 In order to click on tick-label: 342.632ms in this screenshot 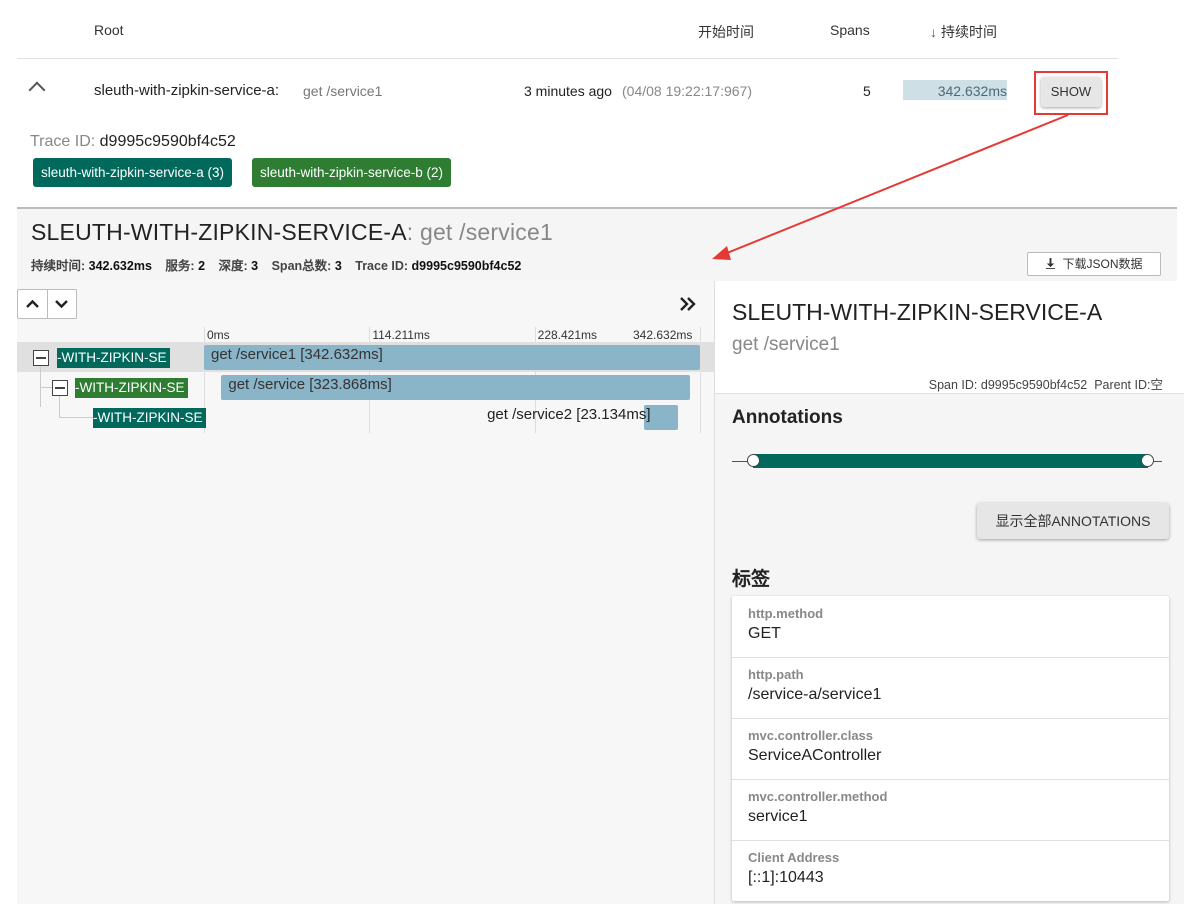, I will do `click(663, 335)`.